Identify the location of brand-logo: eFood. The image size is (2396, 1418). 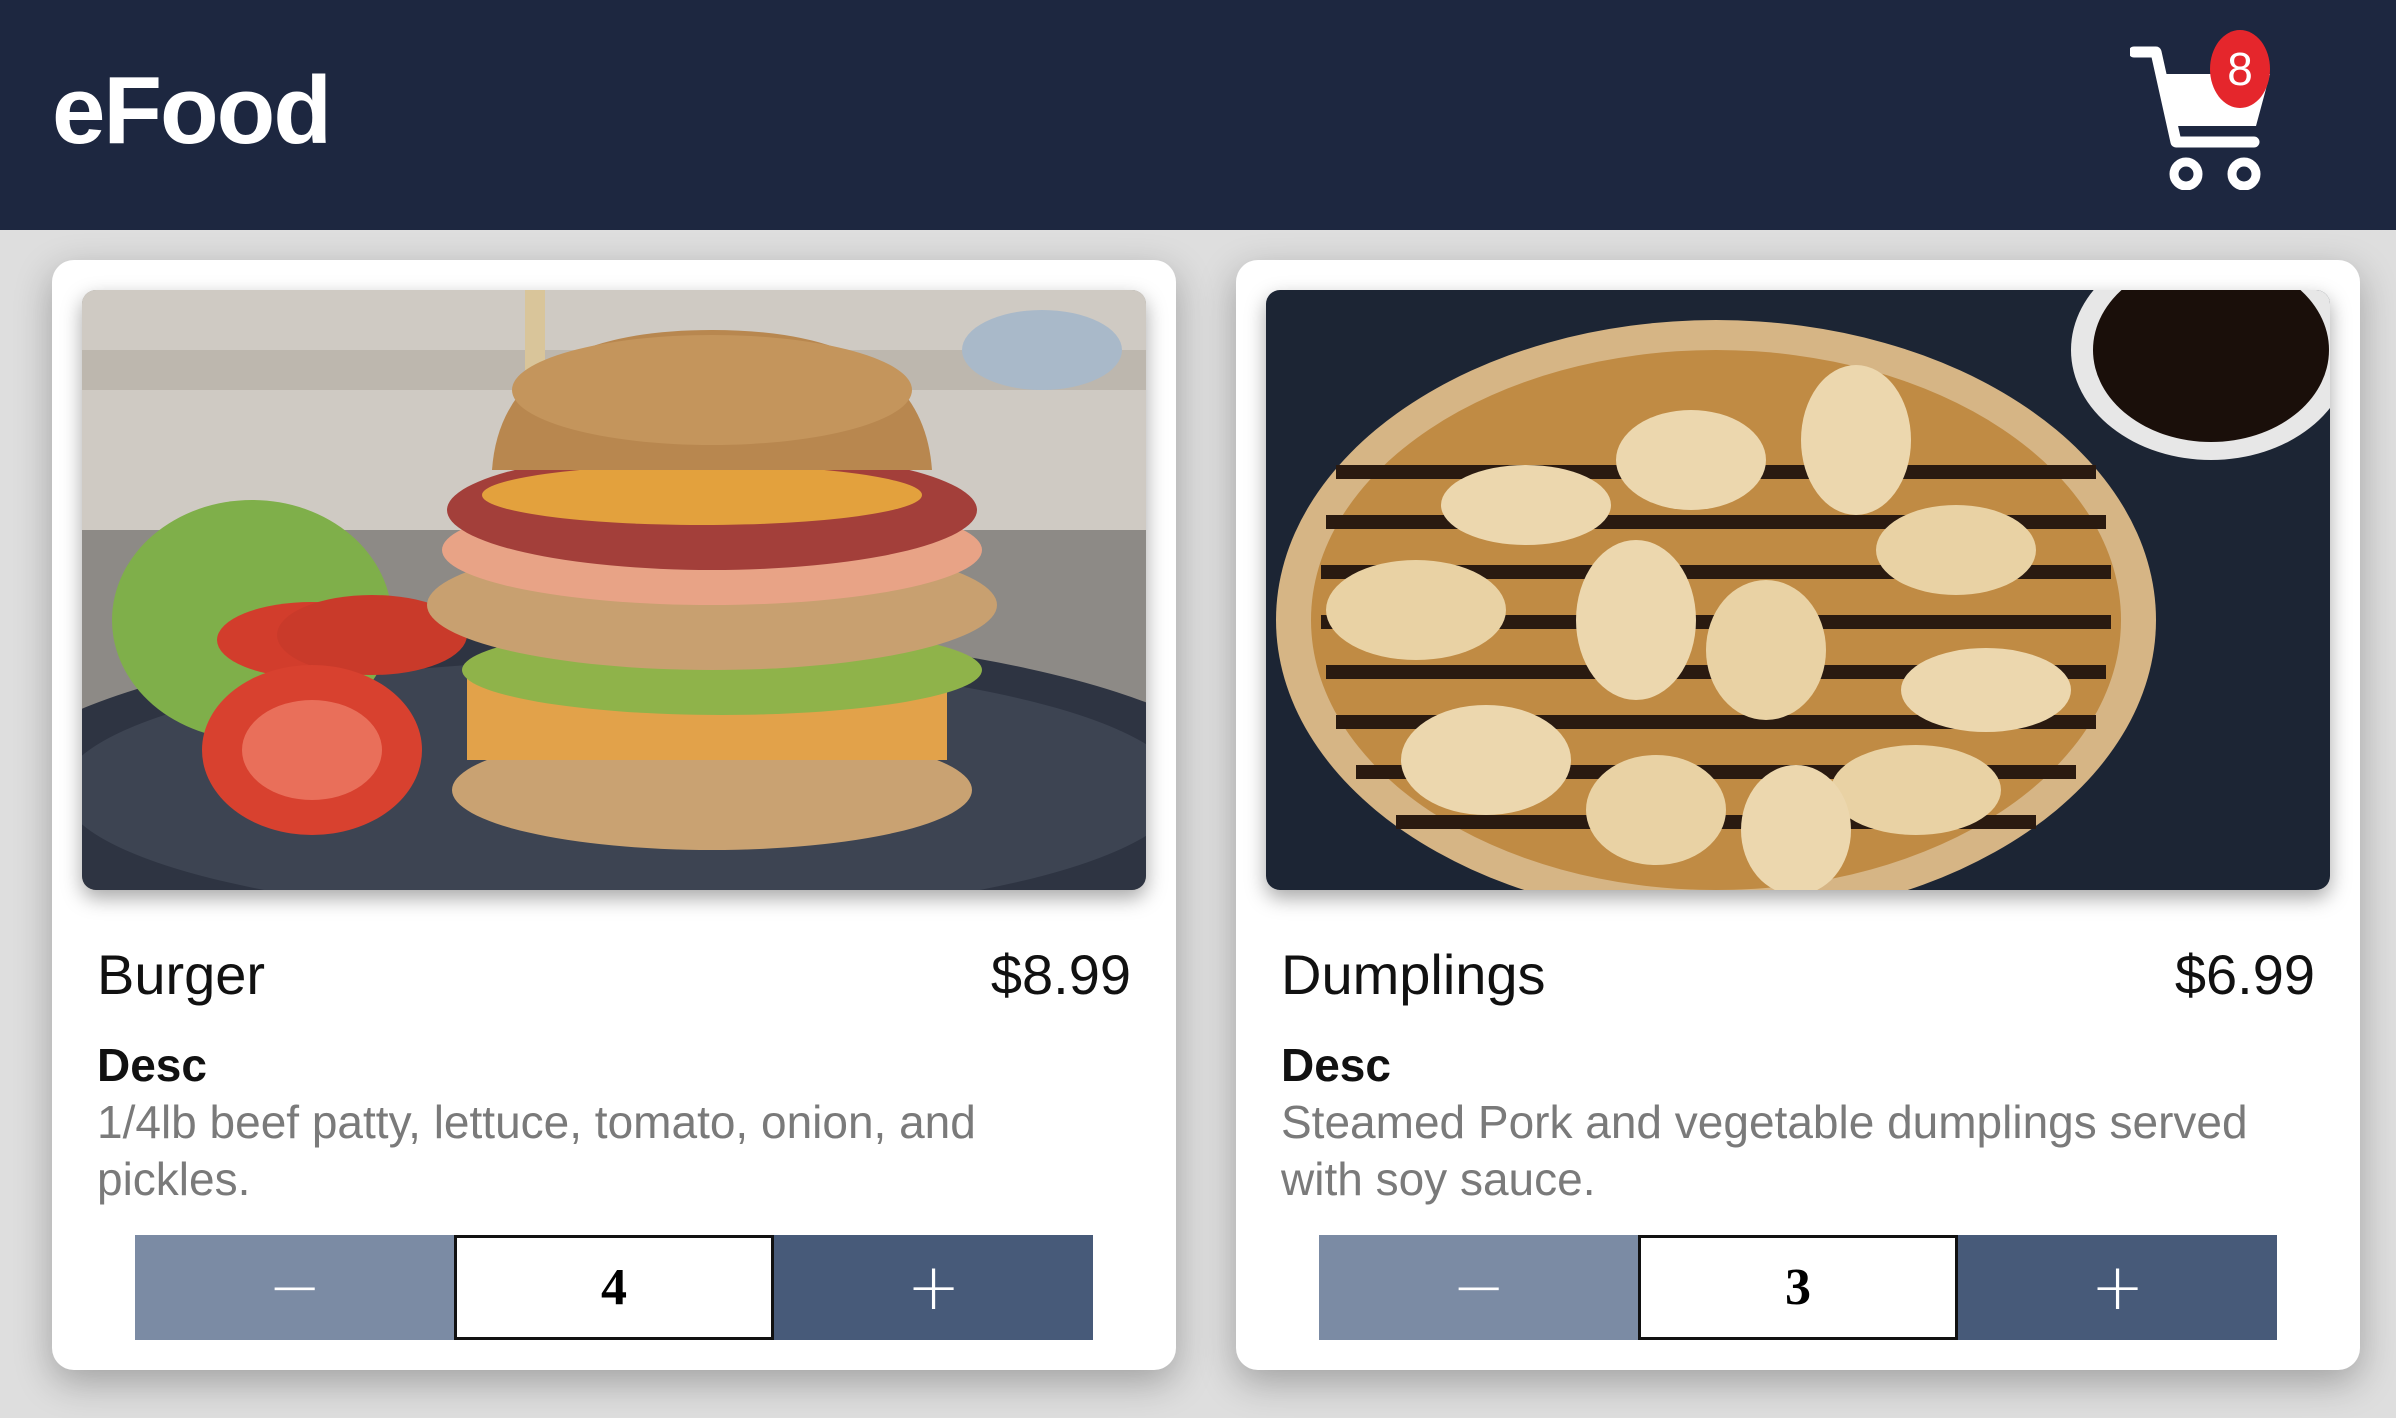
(192, 111).